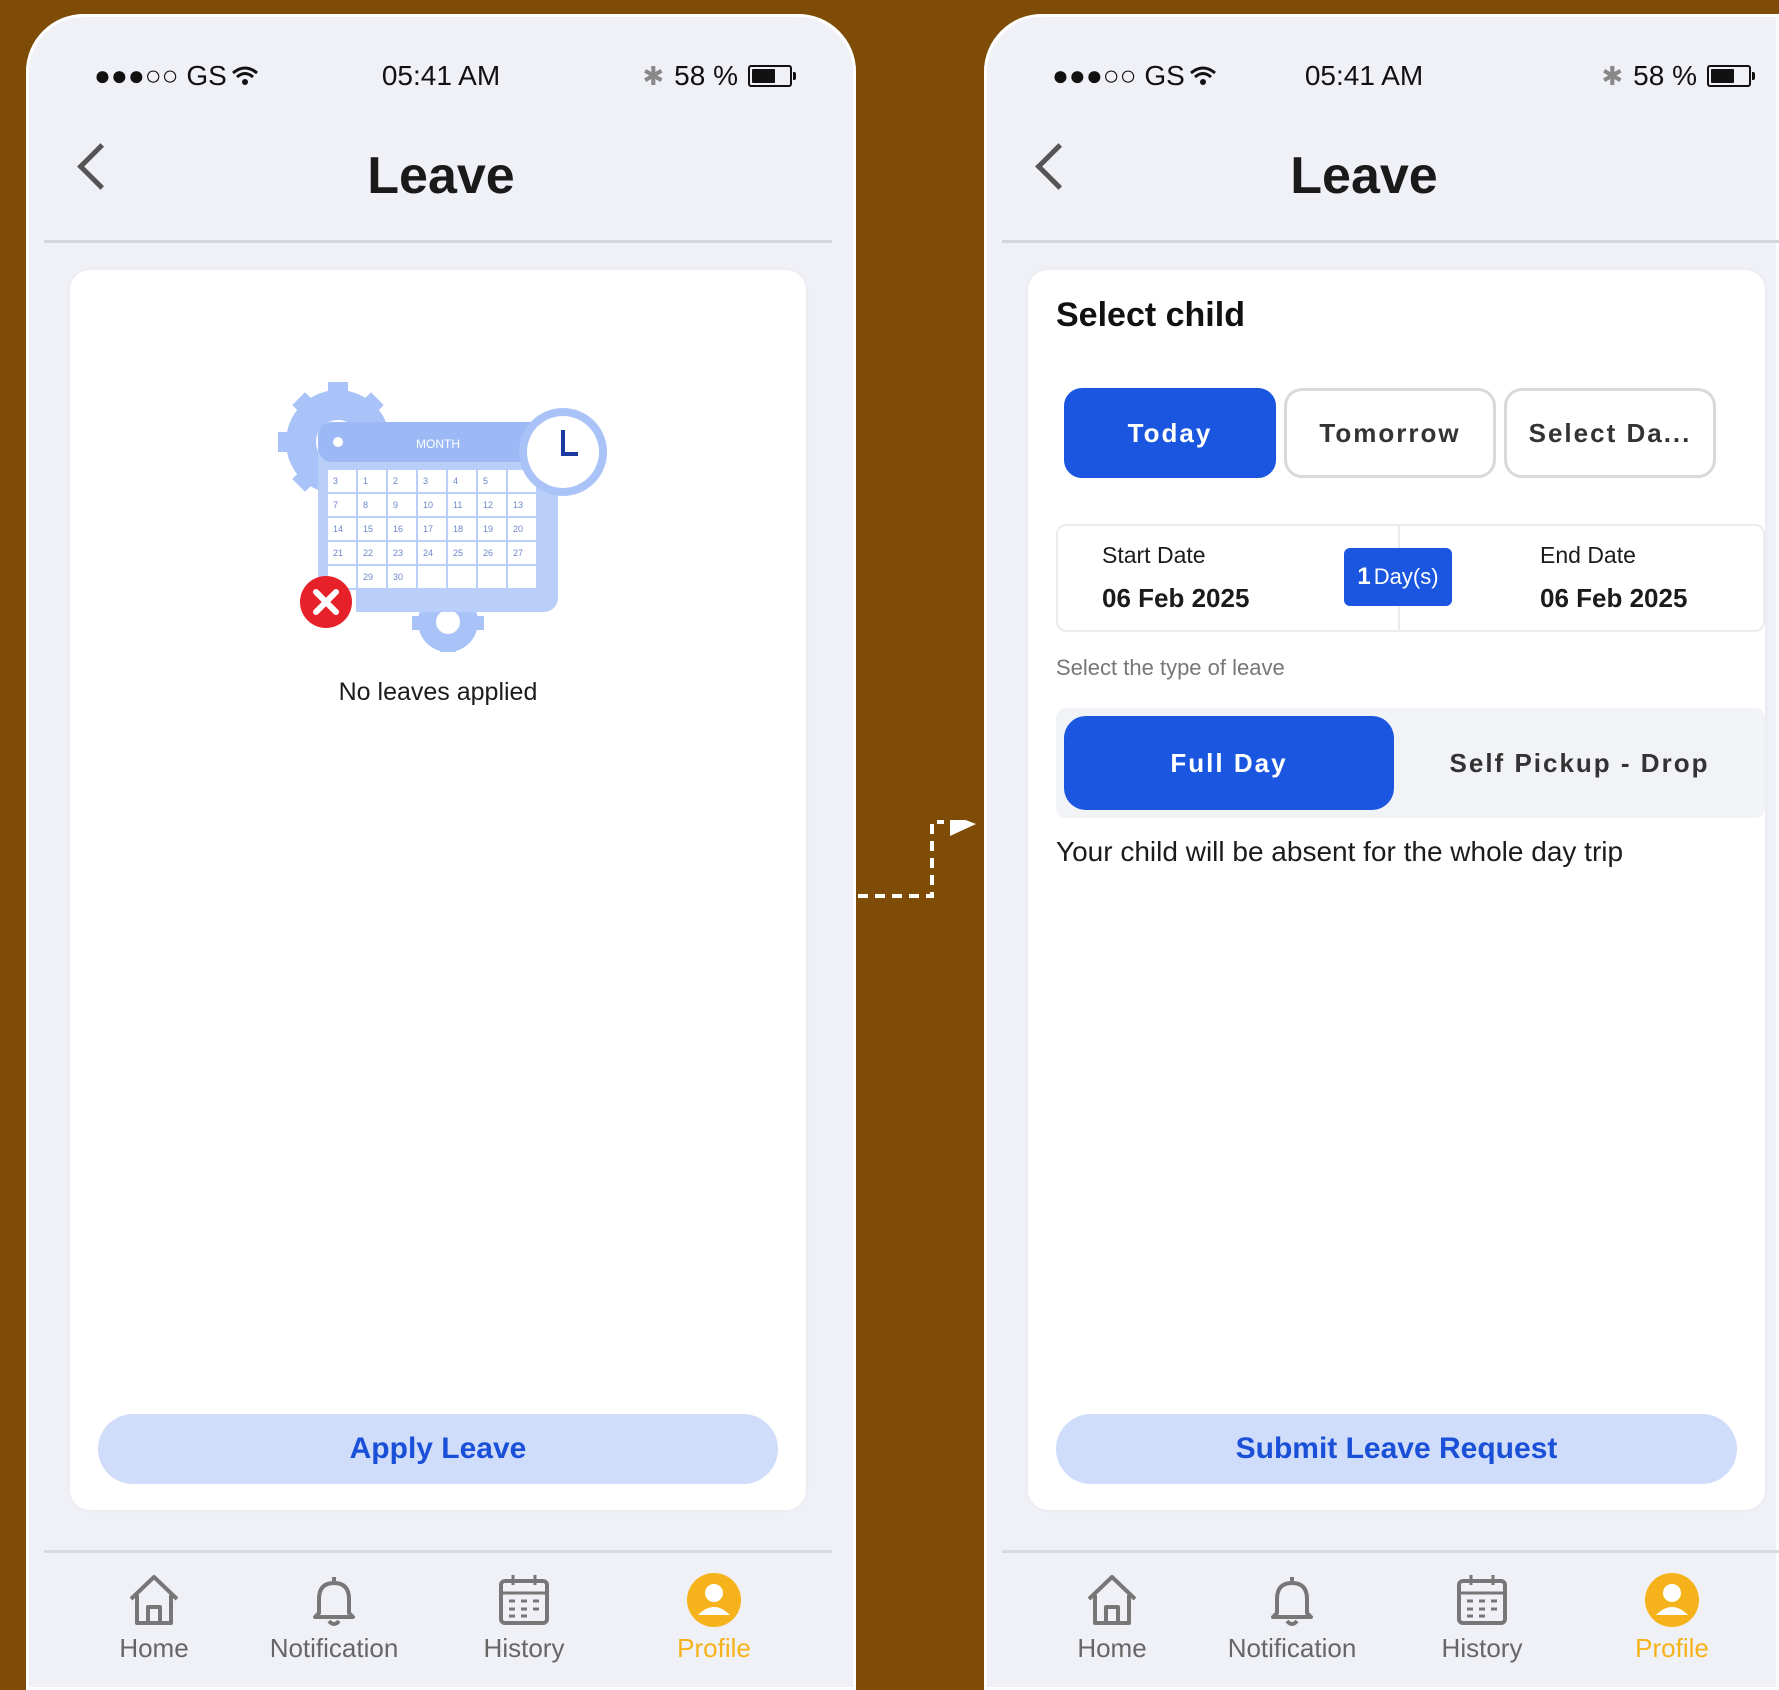 This screenshot has height=1690, width=1779. Describe the element at coordinates (398, 577) in the screenshot. I see `calendar-day: 30` at that location.